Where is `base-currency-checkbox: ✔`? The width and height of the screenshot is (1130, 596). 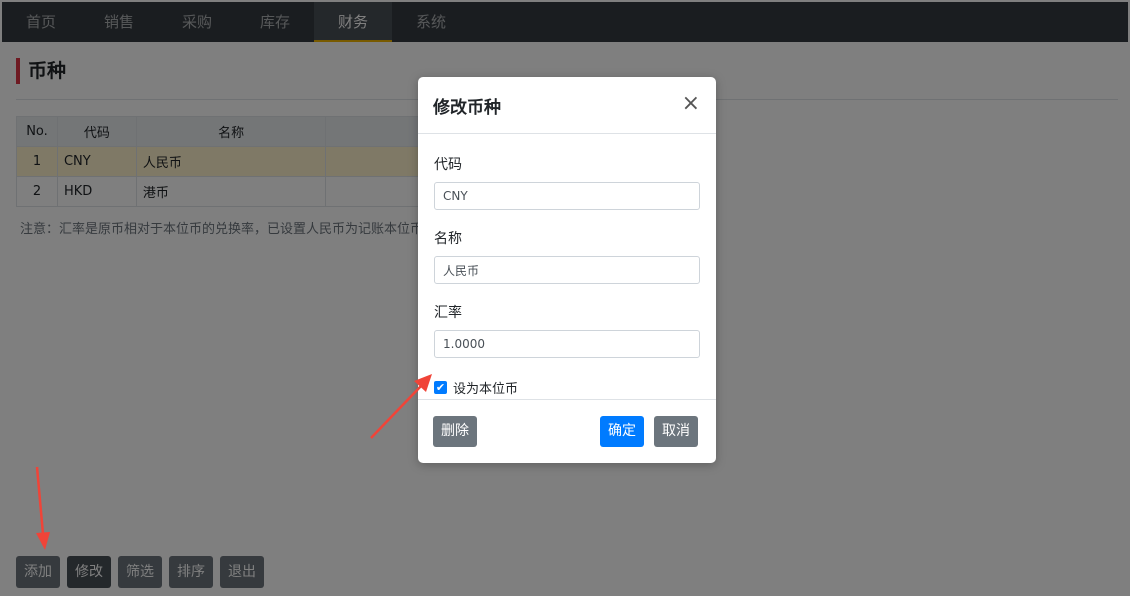 base-currency-checkbox: ✔ is located at coordinates (440, 387).